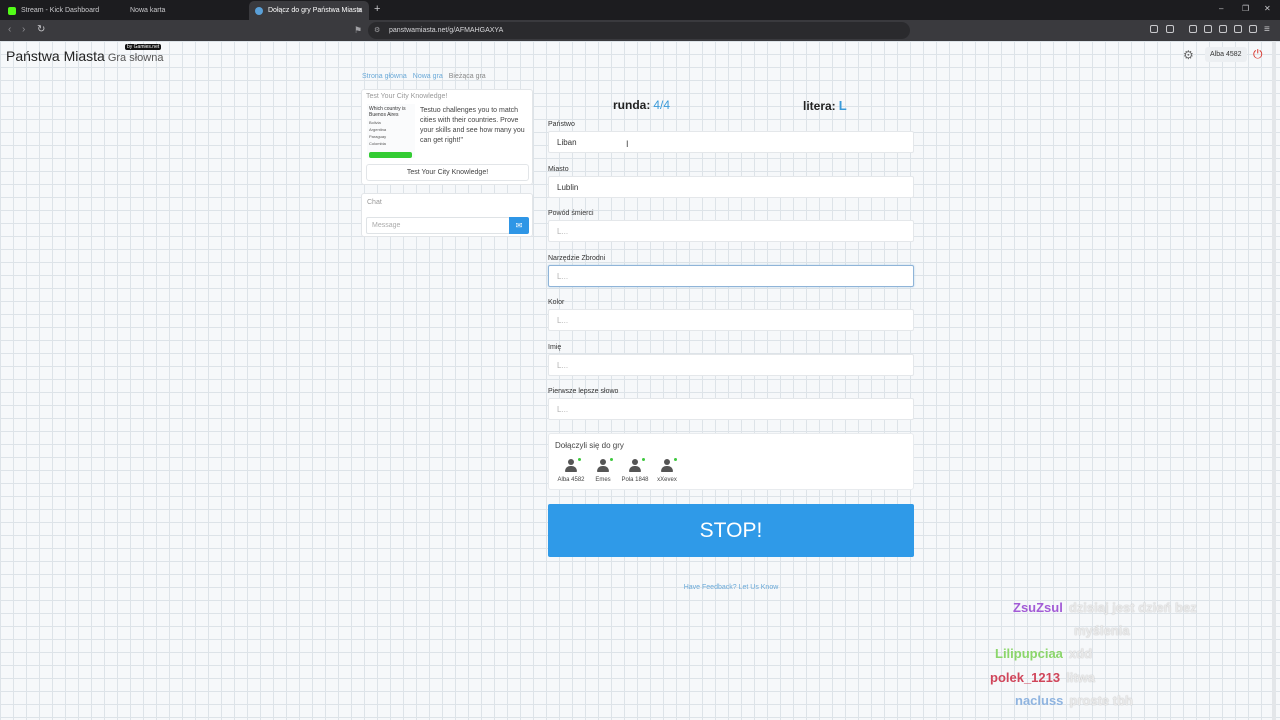 Image resolution: width=1280 pixels, height=720 pixels. What do you see at coordinates (447, 215) in the screenshot?
I see `chat-panel: Chat Message ✉` at bounding box center [447, 215].